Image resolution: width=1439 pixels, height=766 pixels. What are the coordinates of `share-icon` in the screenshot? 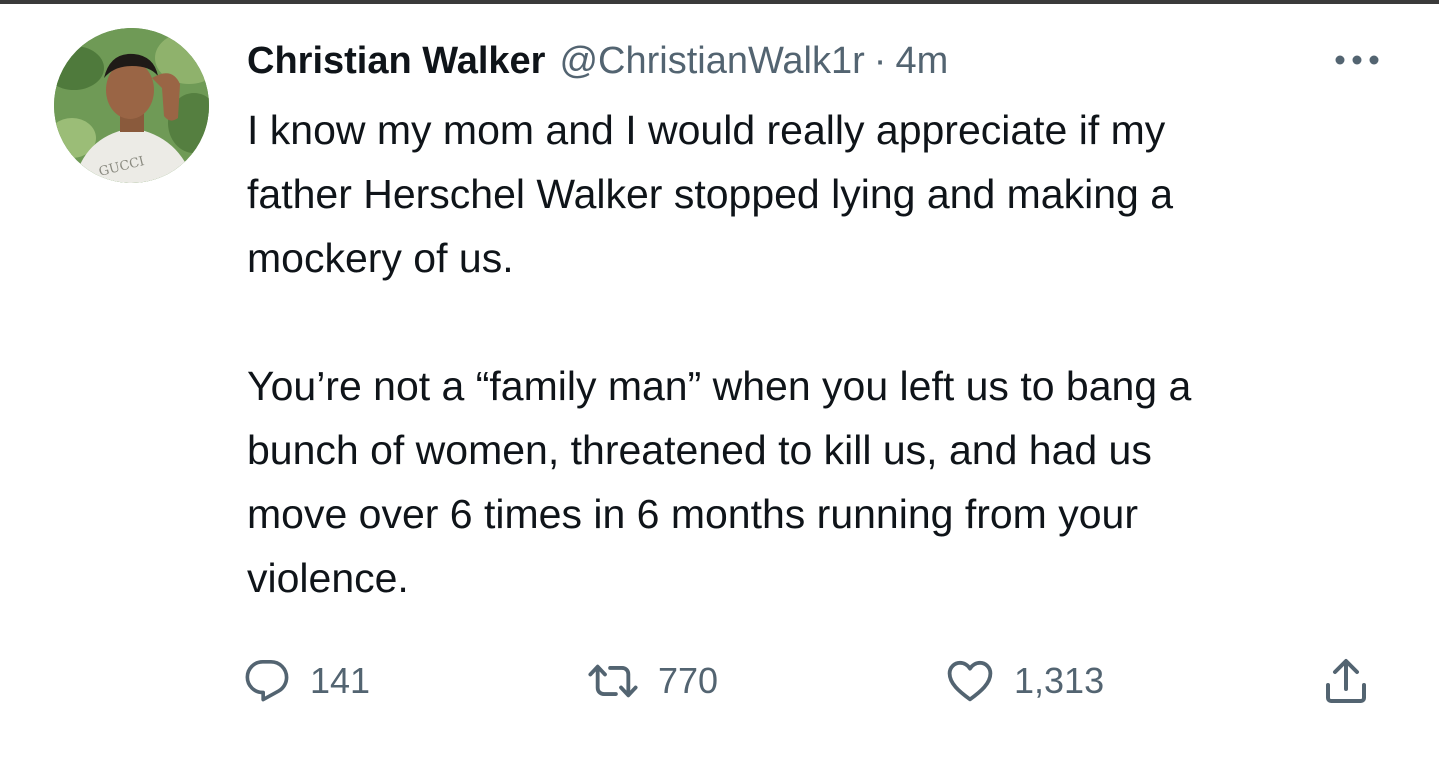 It's located at (1346, 681).